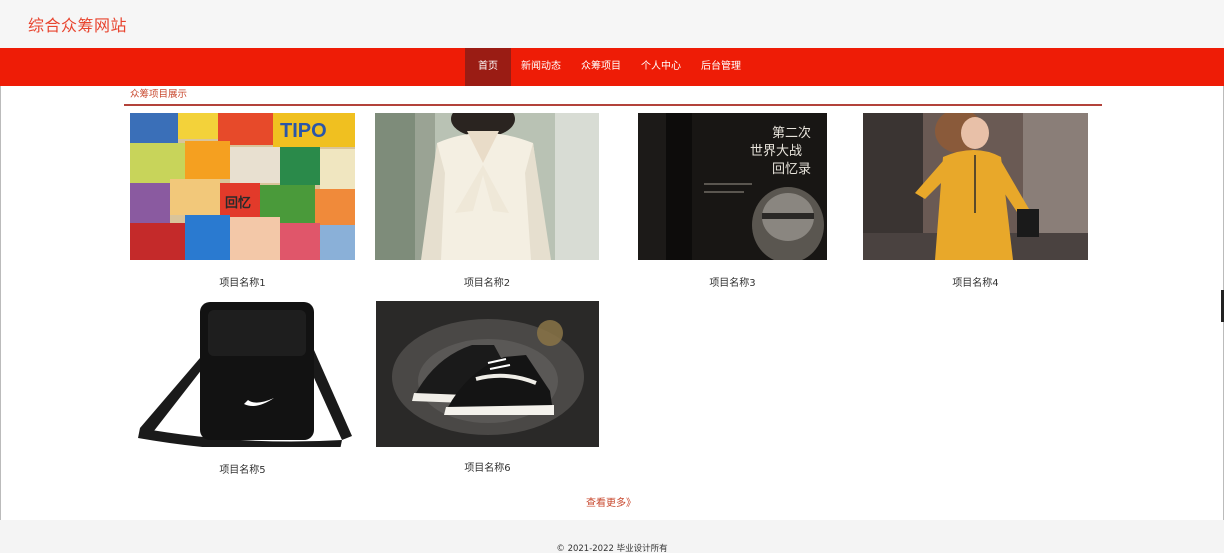 This screenshot has width=1224, height=554. Describe the element at coordinates (242, 468) in the screenshot. I see `project-name-5: 项目名称5` at that location.